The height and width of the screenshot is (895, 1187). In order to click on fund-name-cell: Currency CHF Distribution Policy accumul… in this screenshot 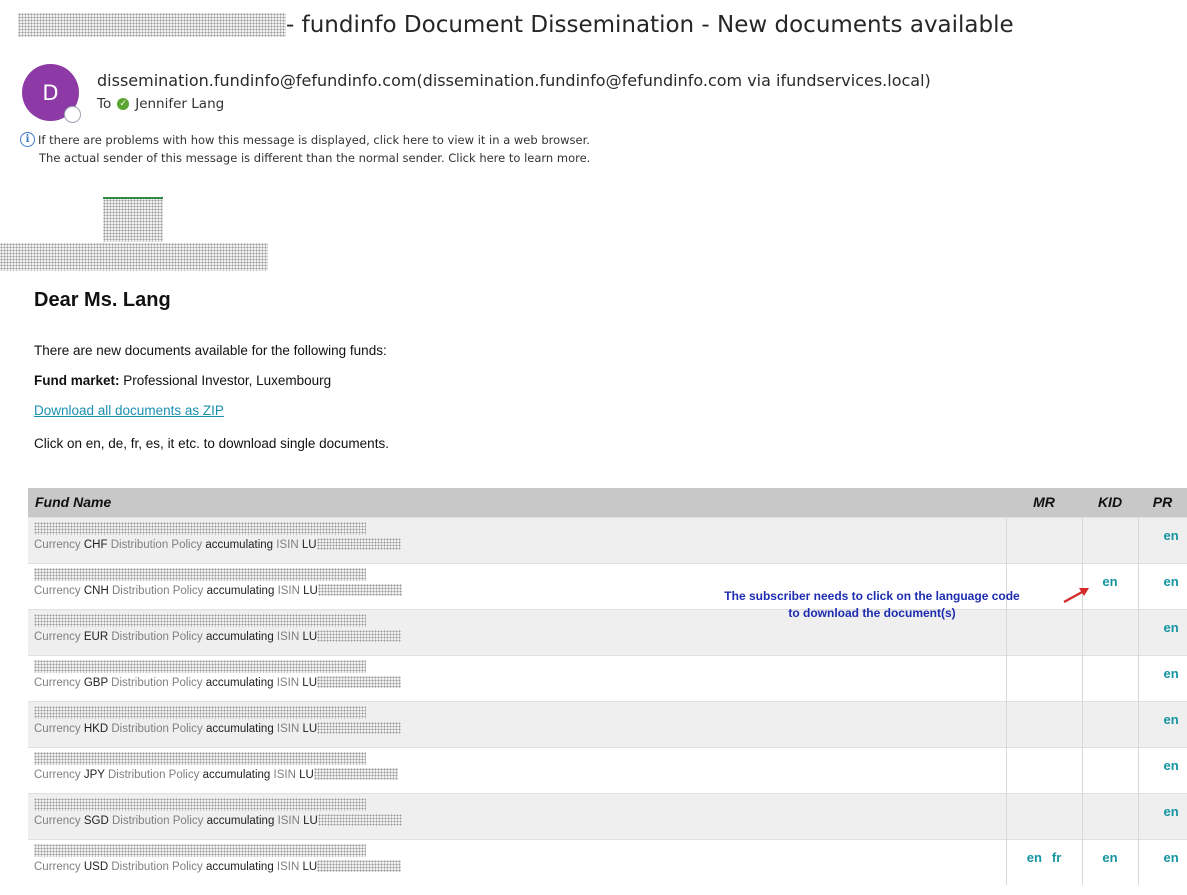, I will do `click(517, 539)`.